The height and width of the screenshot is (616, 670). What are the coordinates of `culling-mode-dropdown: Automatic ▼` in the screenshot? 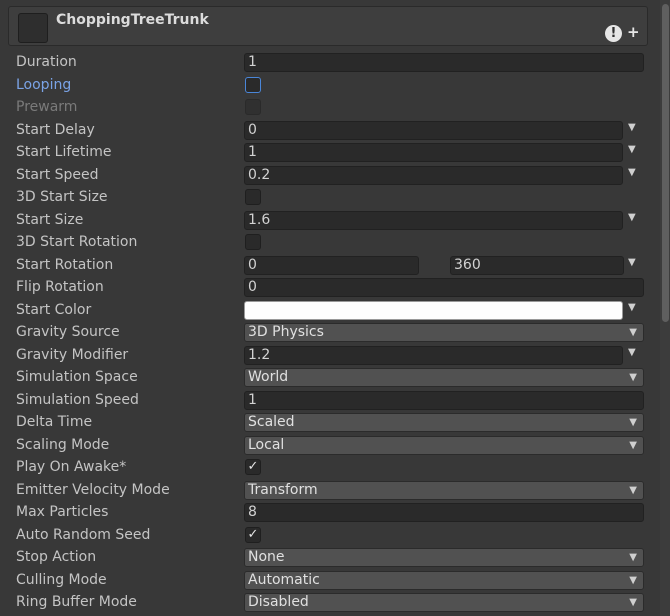 It's located at (444, 580).